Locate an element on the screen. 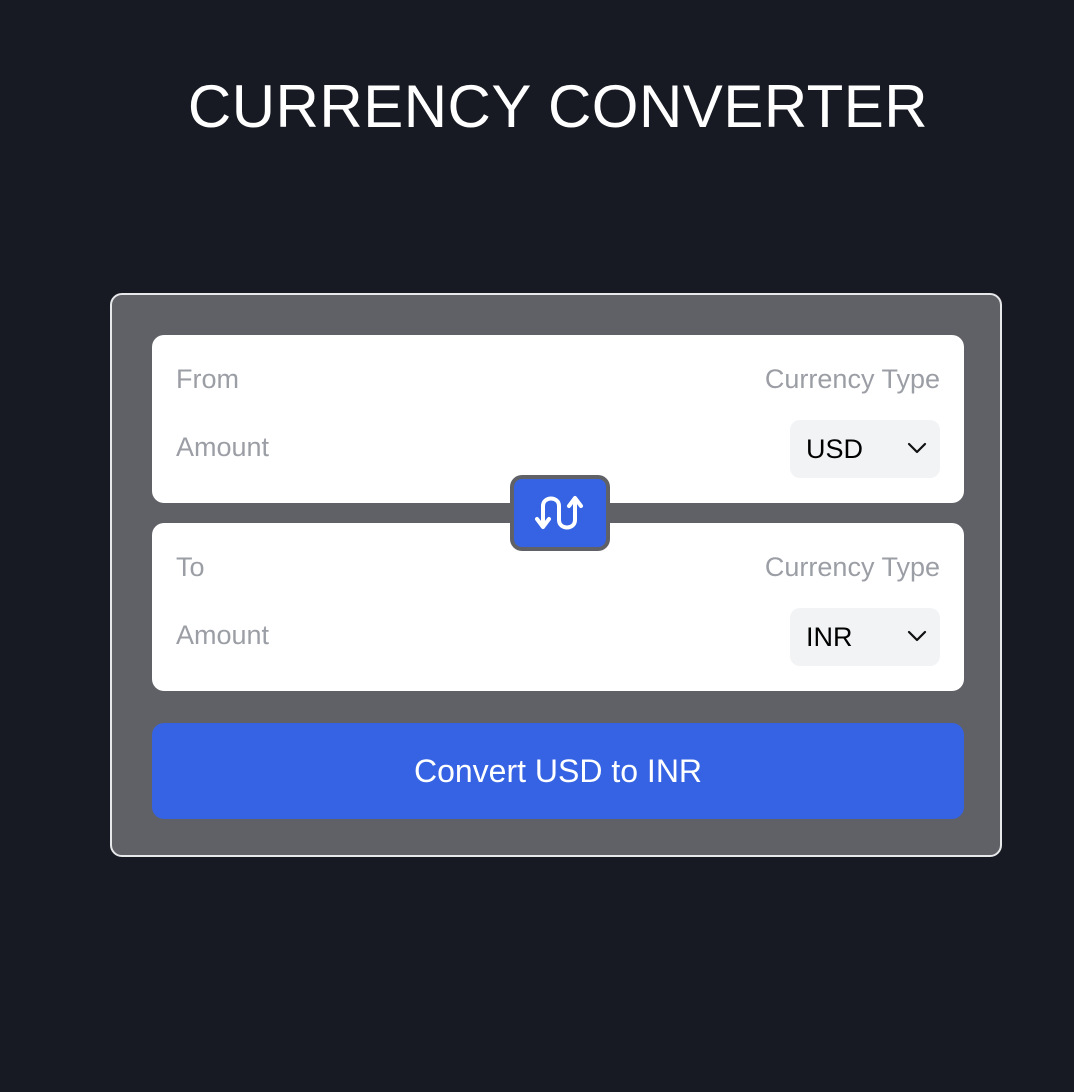 Image resolution: width=1074 pixels, height=1092 pixels. from-amount-input is located at coordinates (436, 447).